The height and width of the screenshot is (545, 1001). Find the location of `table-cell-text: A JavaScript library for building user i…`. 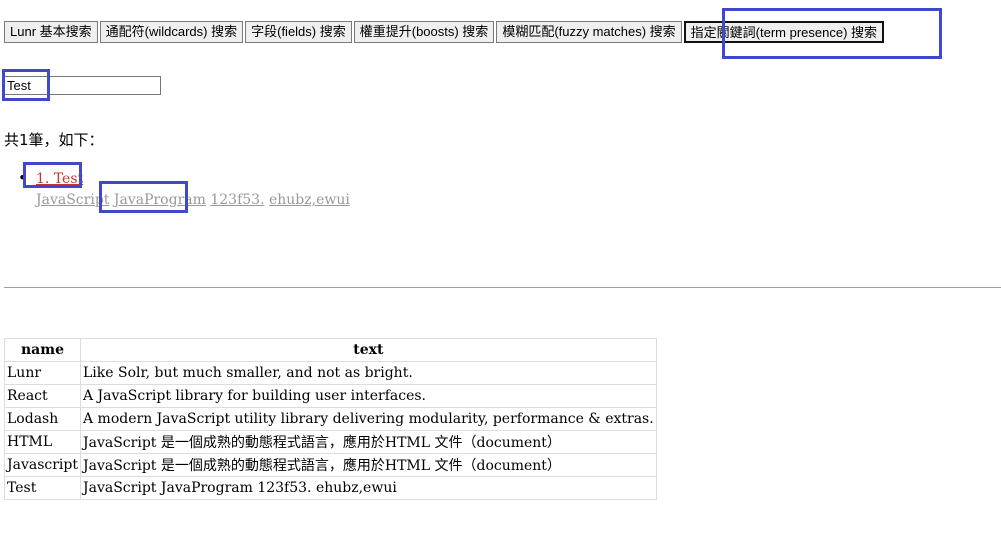

table-cell-text: A JavaScript library for building user i… is located at coordinates (368, 396).